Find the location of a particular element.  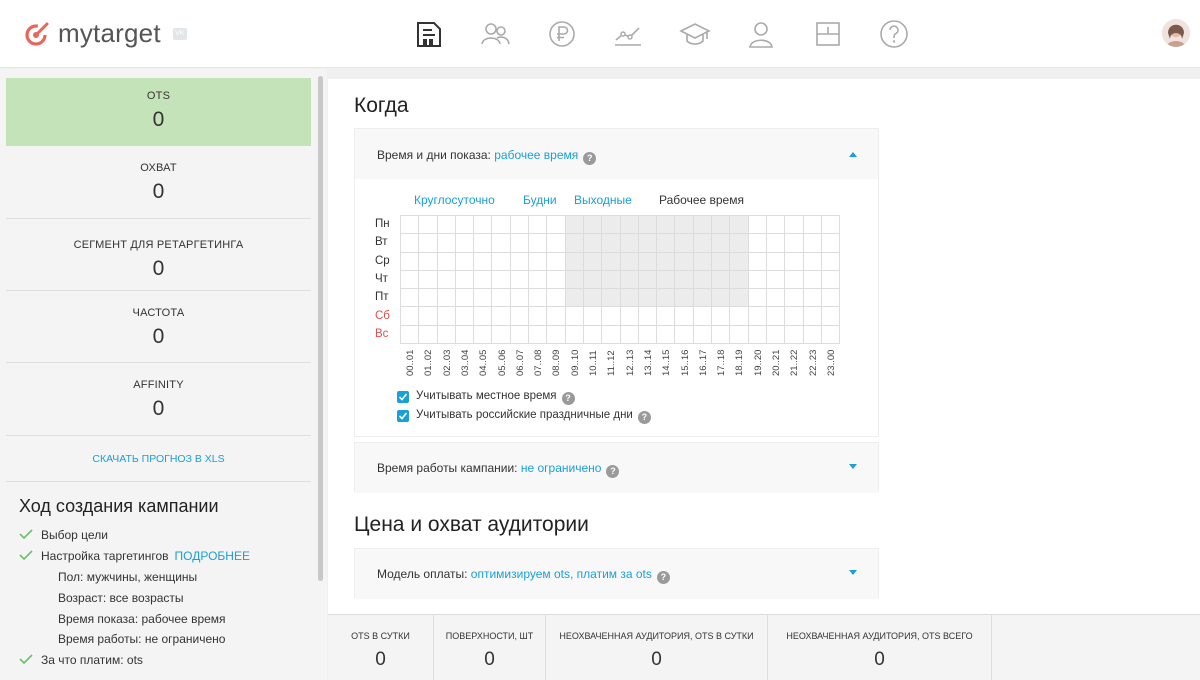

hour-label: 18..19 is located at coordinates (739, 365).